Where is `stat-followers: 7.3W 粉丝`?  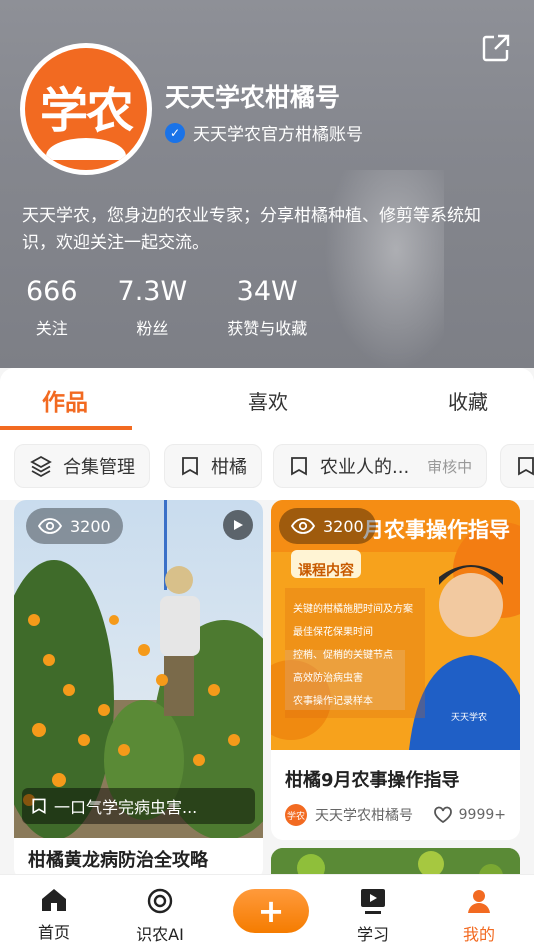 stat-followers: 7.3W 粉丝 is located at coordinates (153, 307).